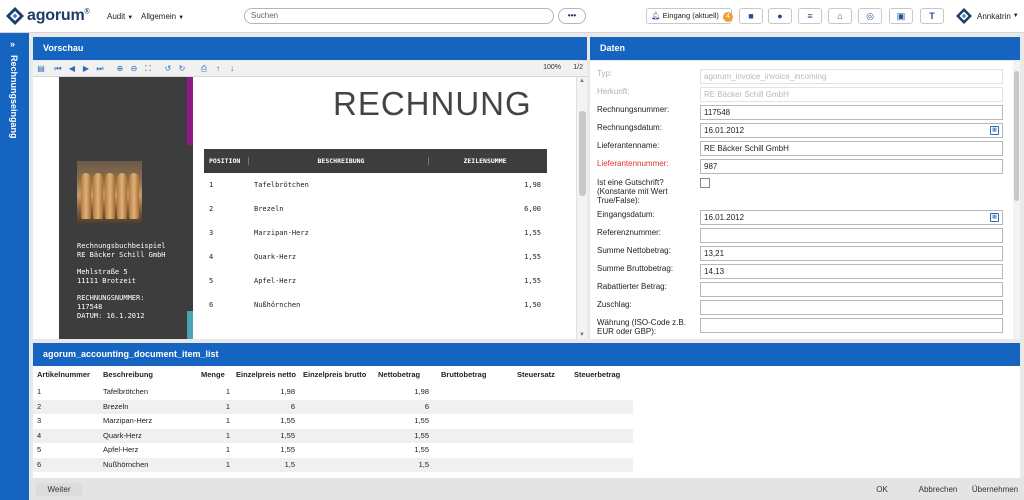  Describe the element at coordinates (168, 69) in the screenshot. I see `rotate-left-icon: ↺` at that location.